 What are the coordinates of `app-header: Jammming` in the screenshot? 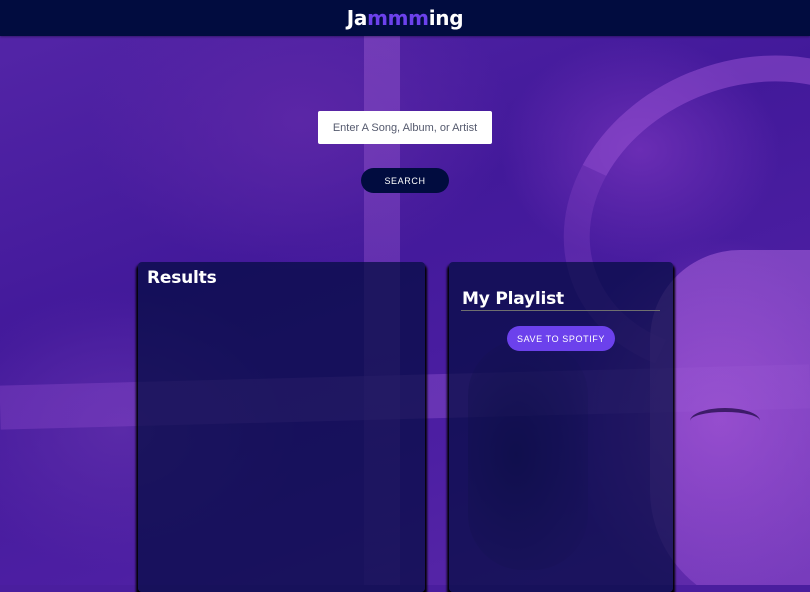 It's located at (405, 18).